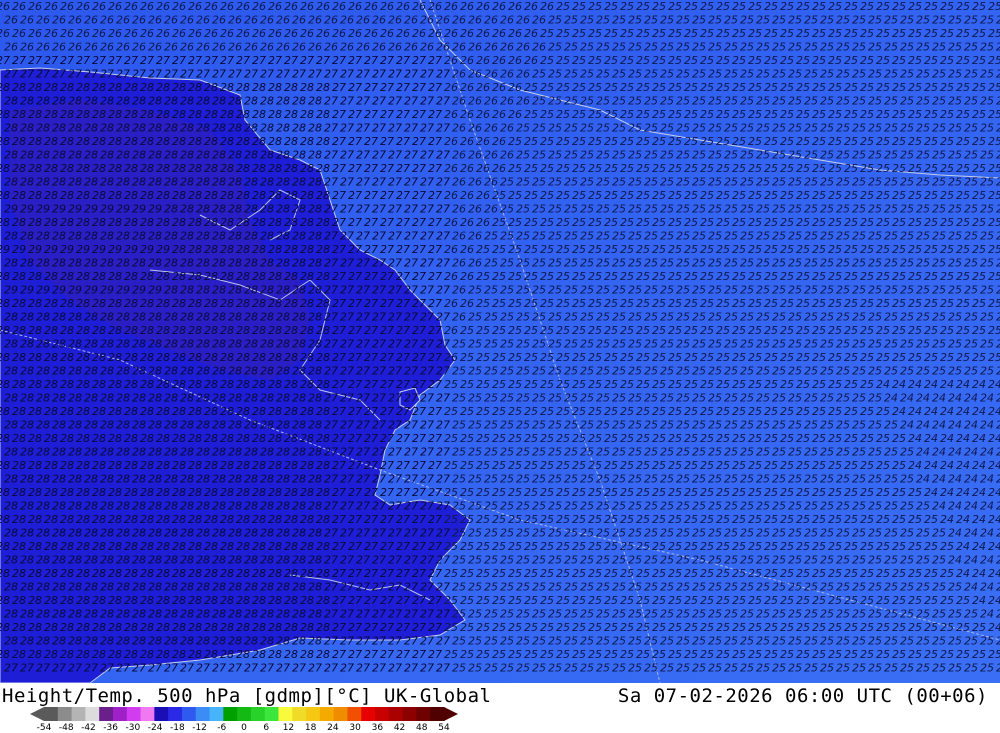 The image size is (1000, 733). Describe the element at coordinates (123, 290) in the screenshot. I see `grid-value: 29` at that location.